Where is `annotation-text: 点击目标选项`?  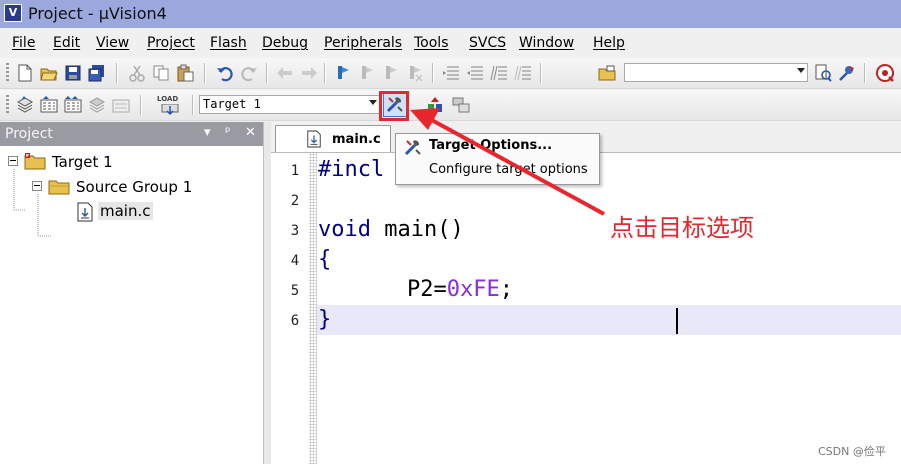
annotation-text: 点击目标选项 is located at coordinates (682, 228).